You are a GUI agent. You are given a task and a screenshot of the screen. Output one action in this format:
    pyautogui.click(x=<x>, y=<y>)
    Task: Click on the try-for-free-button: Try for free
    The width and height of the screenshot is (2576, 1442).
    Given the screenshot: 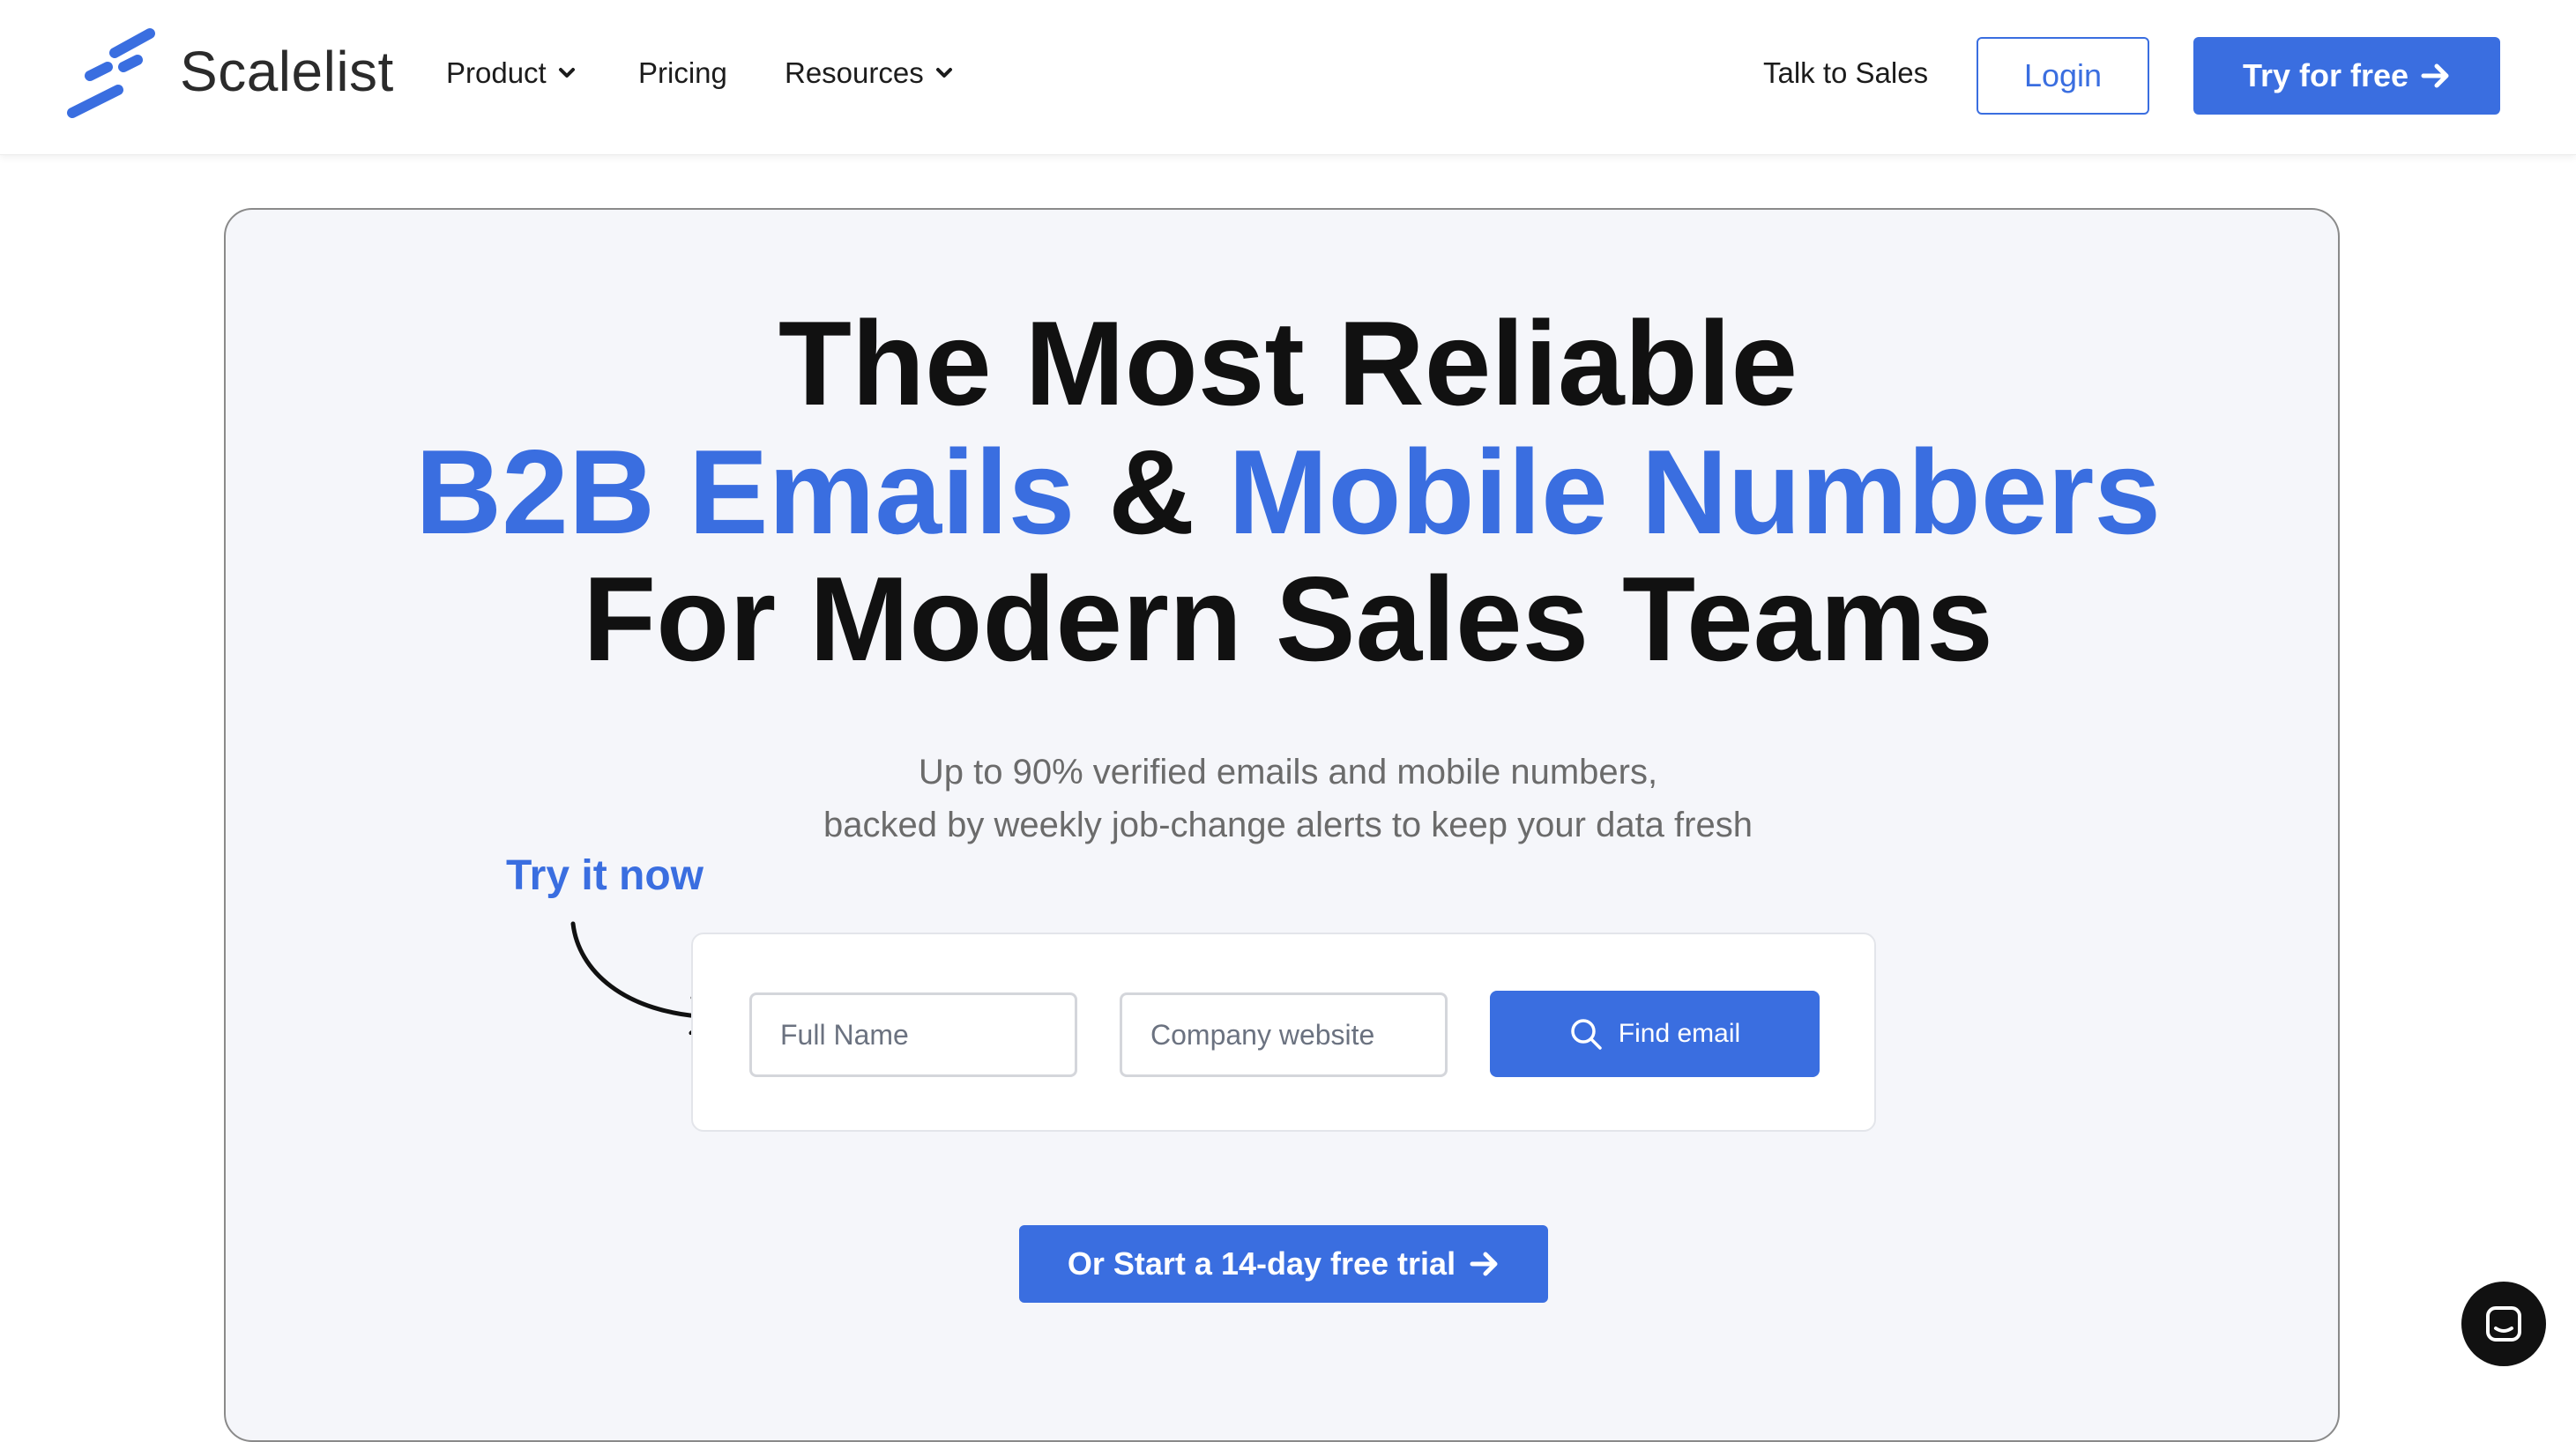 What is the action you would take?
    pyautogui.click(x=2346, y=76)
    